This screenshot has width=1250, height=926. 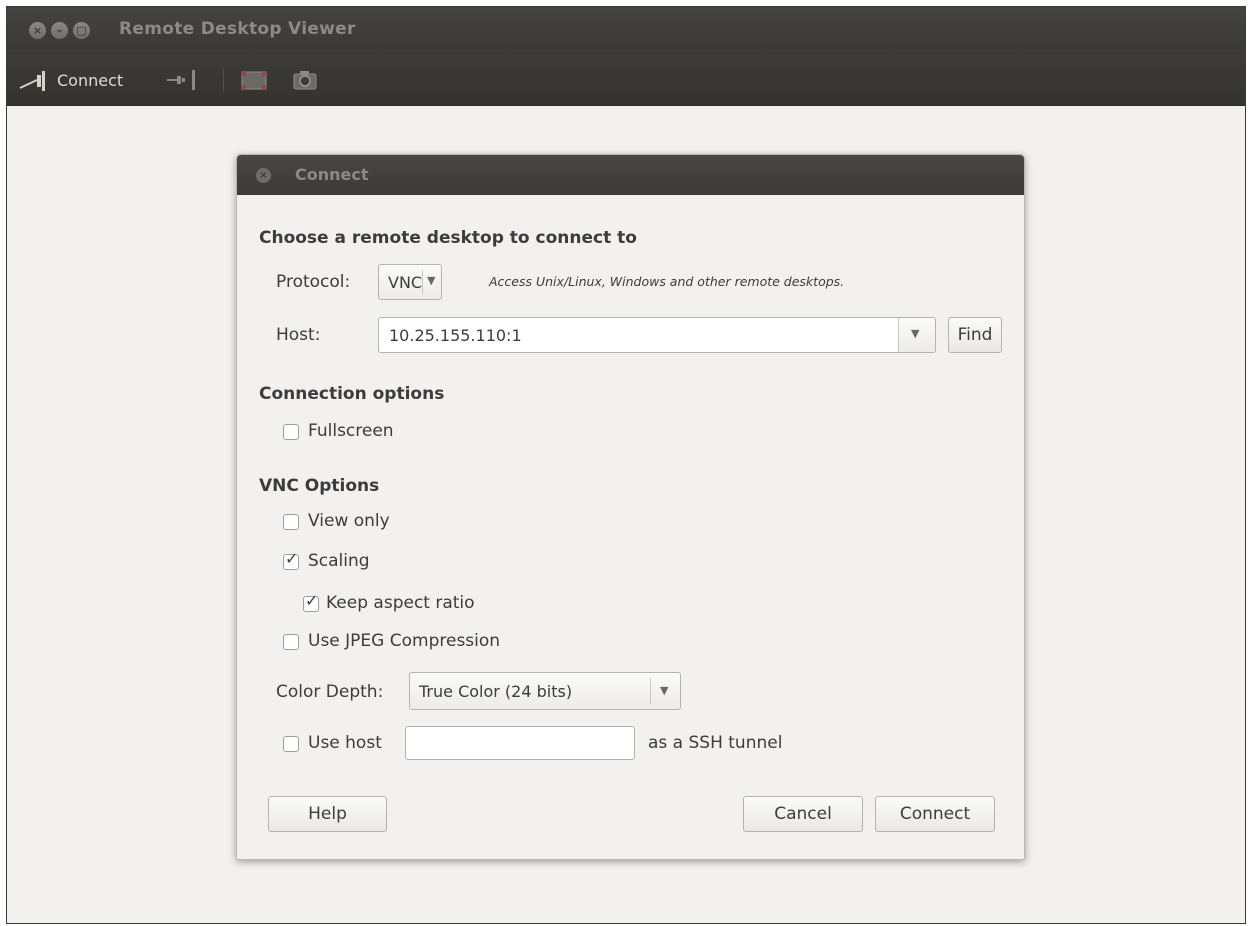 What do you see at coordinates (352, 394) in the screenshot?
I see `connection-options-heading: Connection options` at bounding box center [352, 394].